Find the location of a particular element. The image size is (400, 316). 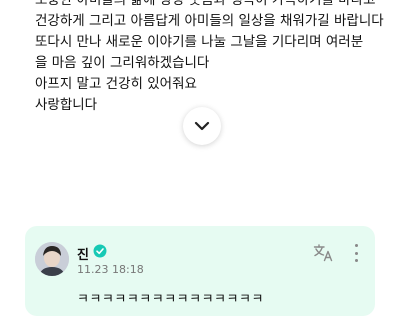

post-line: 소중한 아미들의 삶에 항상 웃음과 행복이 가득하기를 바라고 is located at coordinates (205, 4).